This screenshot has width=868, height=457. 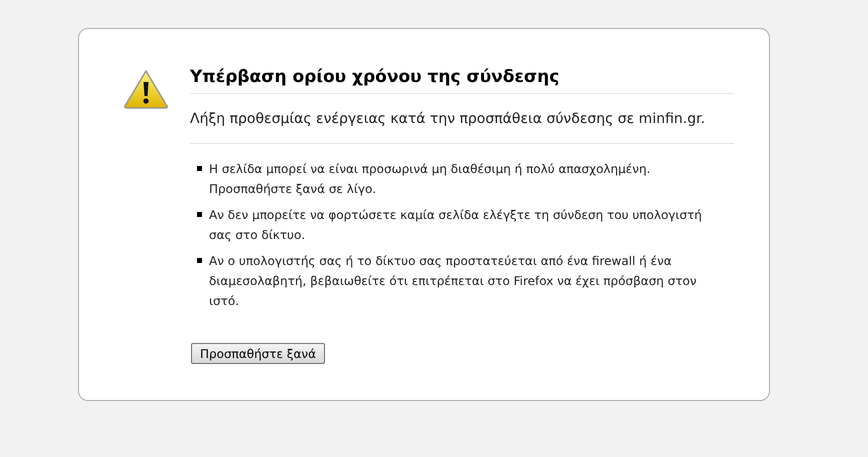 What do you see at coordinates (453, 281) in the screenshot?
I see `suggestion-text: Αν ο υπολογιστής σας ή το δίκτυο σας προστατεύεται από ένα firewall ή ένα διαμεσολαβητή, βεβαιωθείτε ότι επιτρέπεται στο Firefox να έχει πρόσβαση στον ιστό.` at bounding box center [453, 281].